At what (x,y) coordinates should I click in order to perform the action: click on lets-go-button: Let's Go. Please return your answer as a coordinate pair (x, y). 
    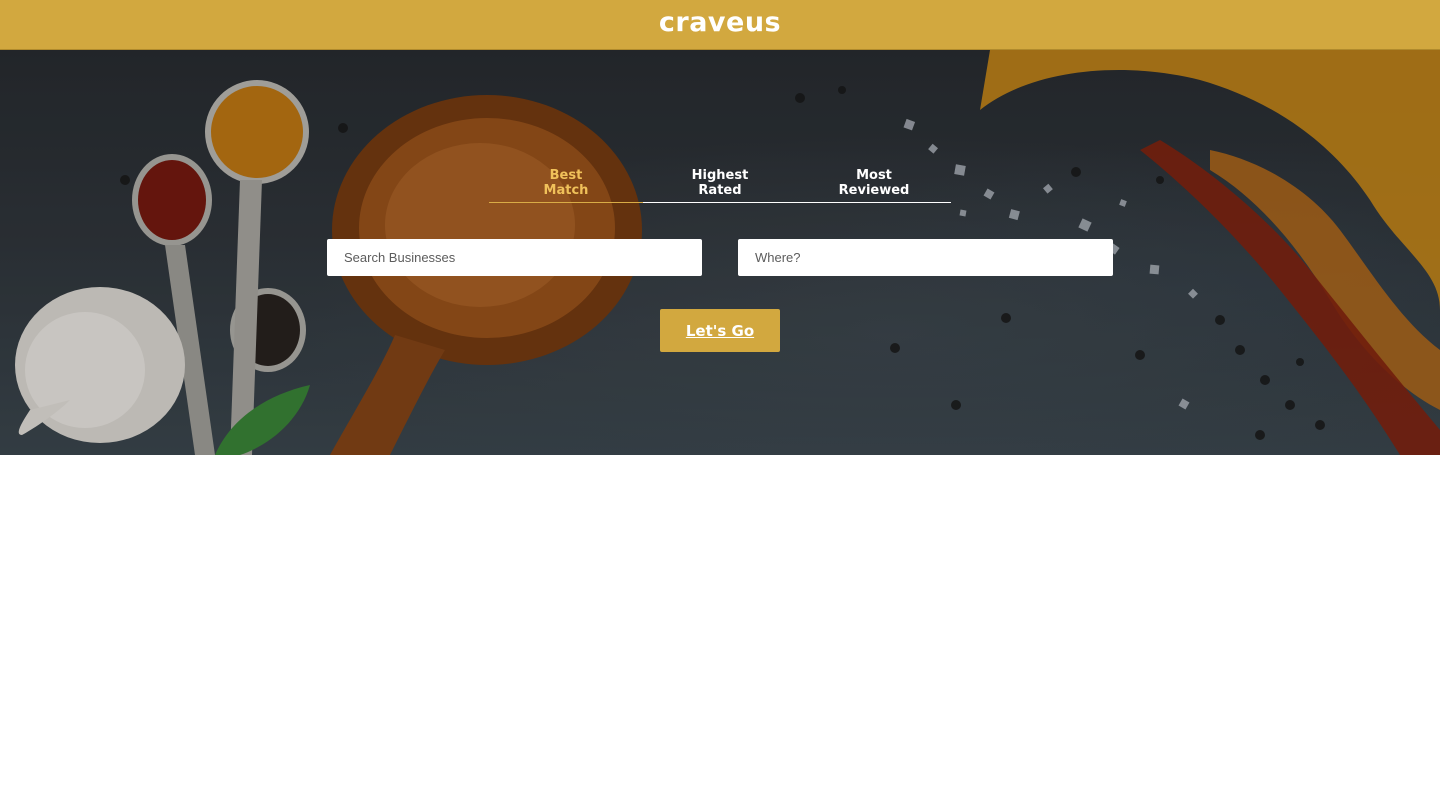
    Looking at the image, I should click on (720, 330).